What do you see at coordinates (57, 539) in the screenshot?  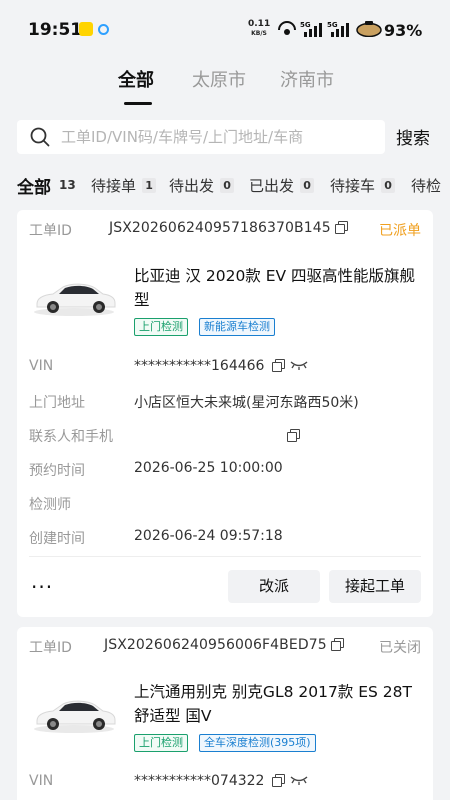 I see `created-label: 创建时间` at bounding box center [57, 539].